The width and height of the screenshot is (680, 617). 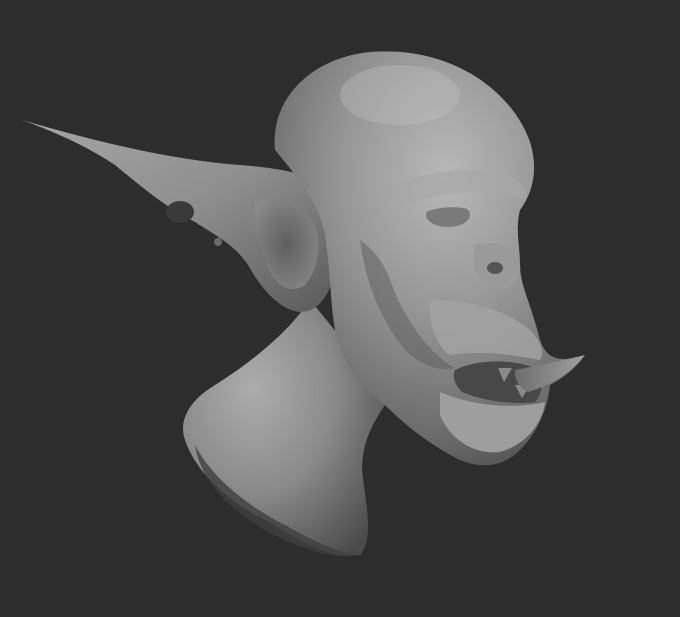 I want to click on nostril, so click(x=495, y=268).